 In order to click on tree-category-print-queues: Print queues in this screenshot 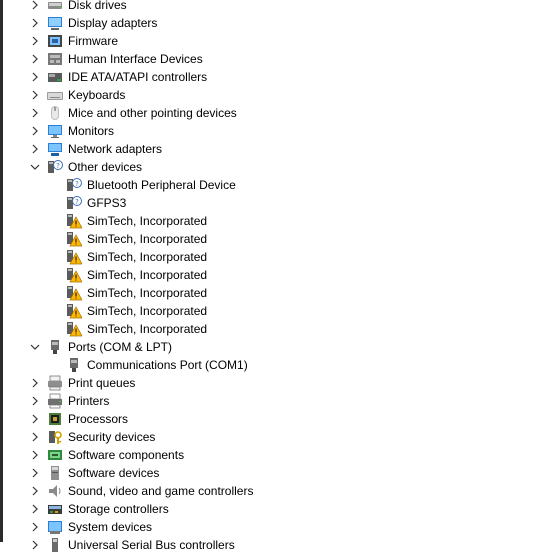, I will do `click(279, 383)`.